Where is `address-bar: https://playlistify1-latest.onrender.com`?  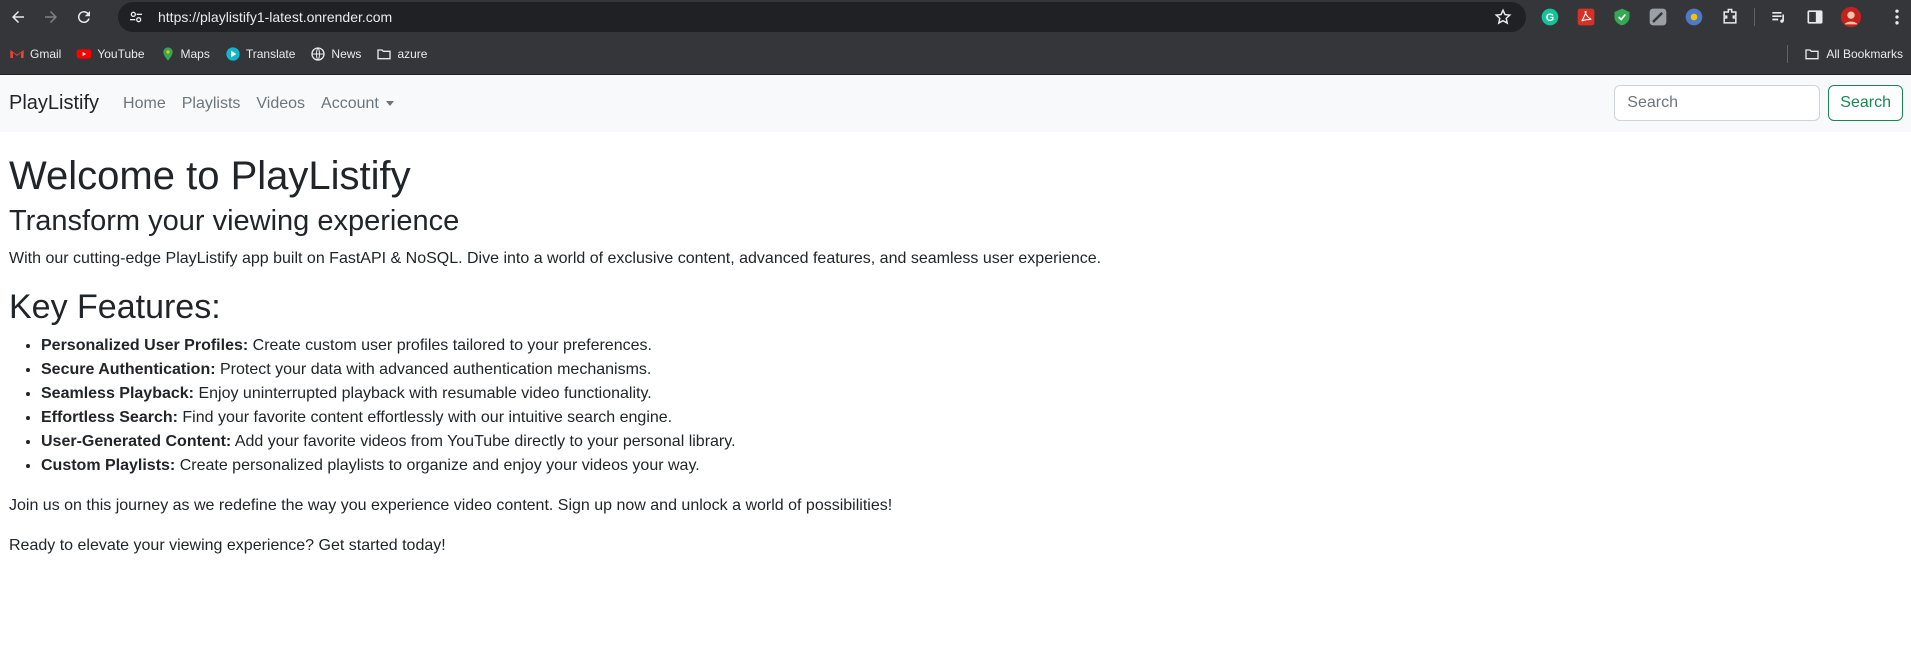
address-bar: https://playlistify1-latest.onrender.com is located at coordinates (822, 17).